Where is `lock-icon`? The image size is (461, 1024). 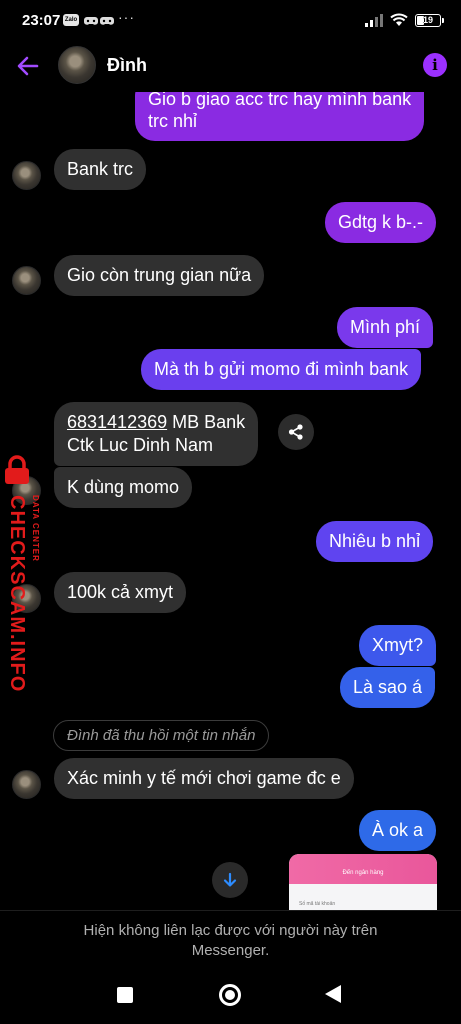 lock-icon is located at coordinates (17, 469).